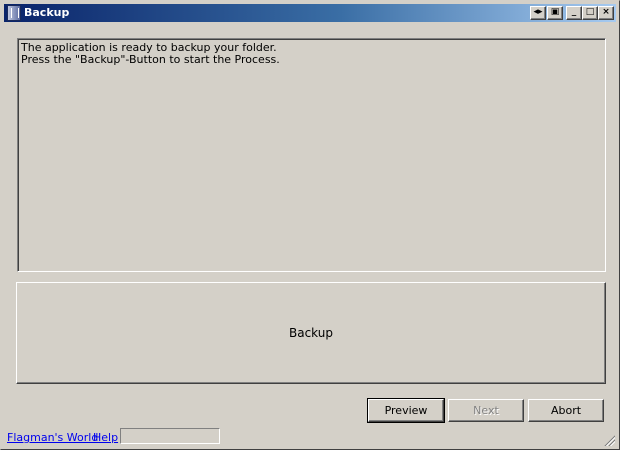 This screenshot has width=620, height=450. What do you see at coordinates (170, 436) in the screenshot?
I see `status-field` at bounding box center [170, 436].